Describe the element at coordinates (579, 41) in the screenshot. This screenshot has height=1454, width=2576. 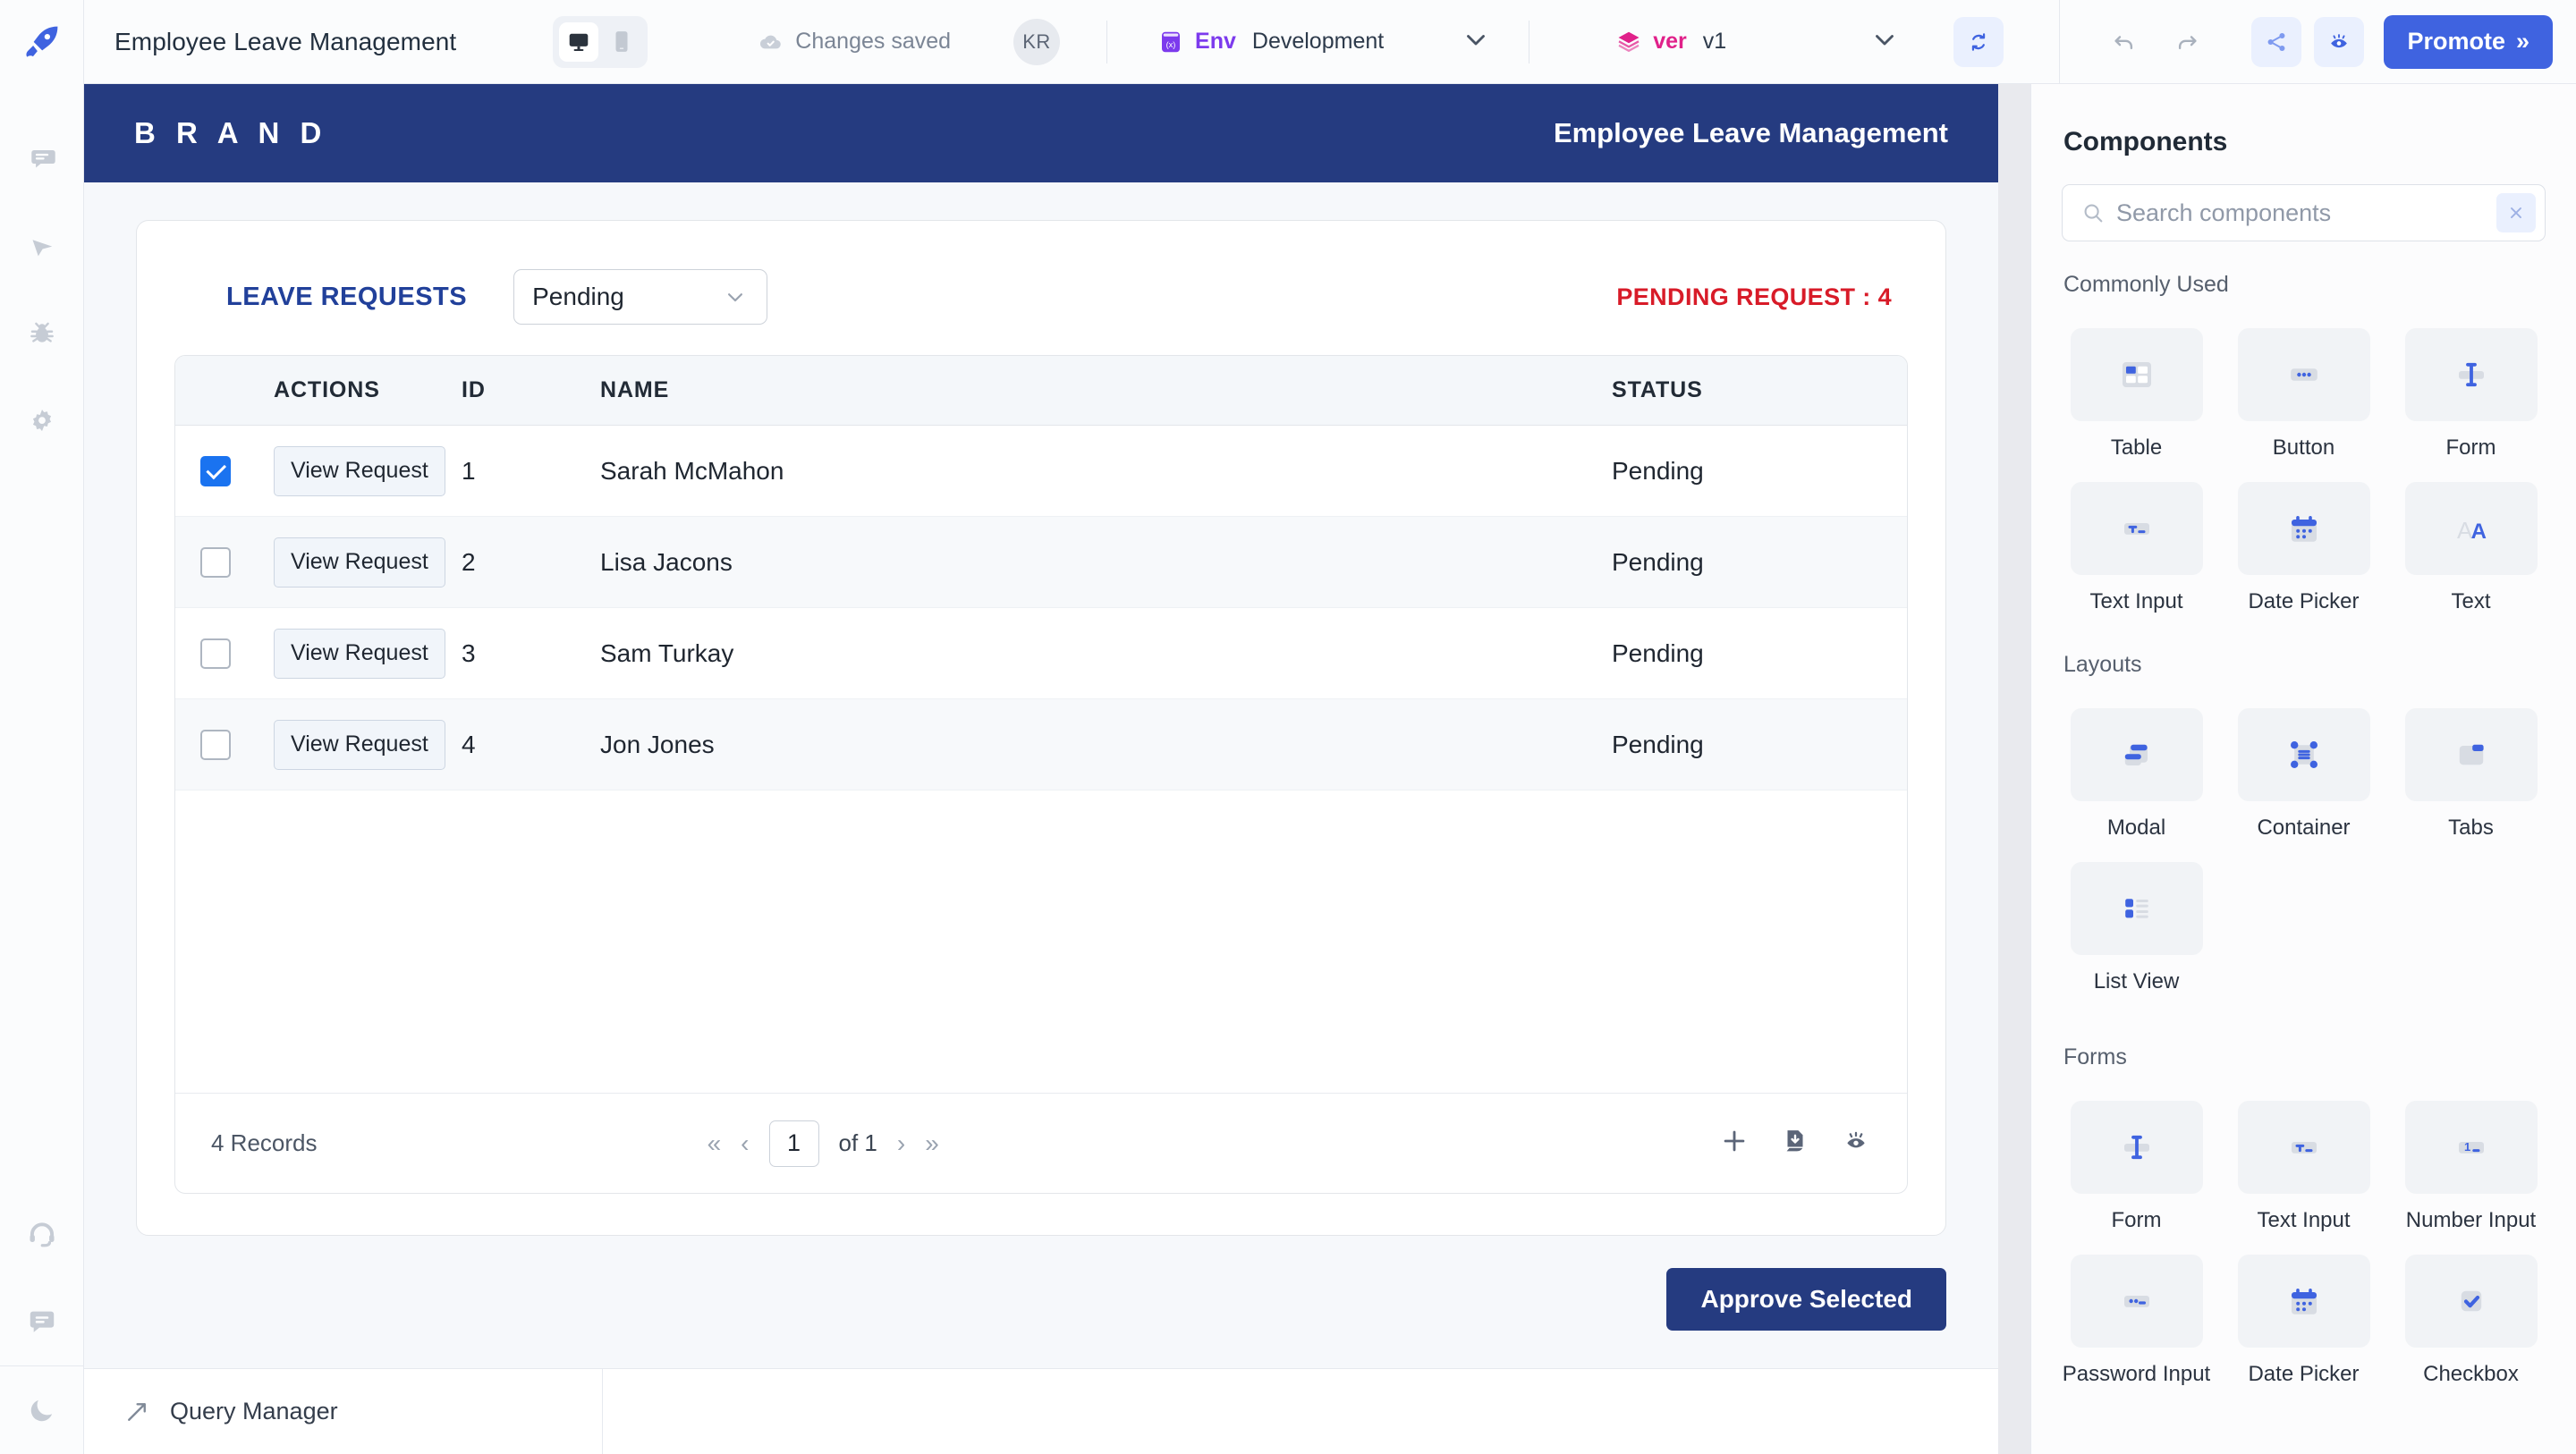
I see `device-desktop-button` at that location.